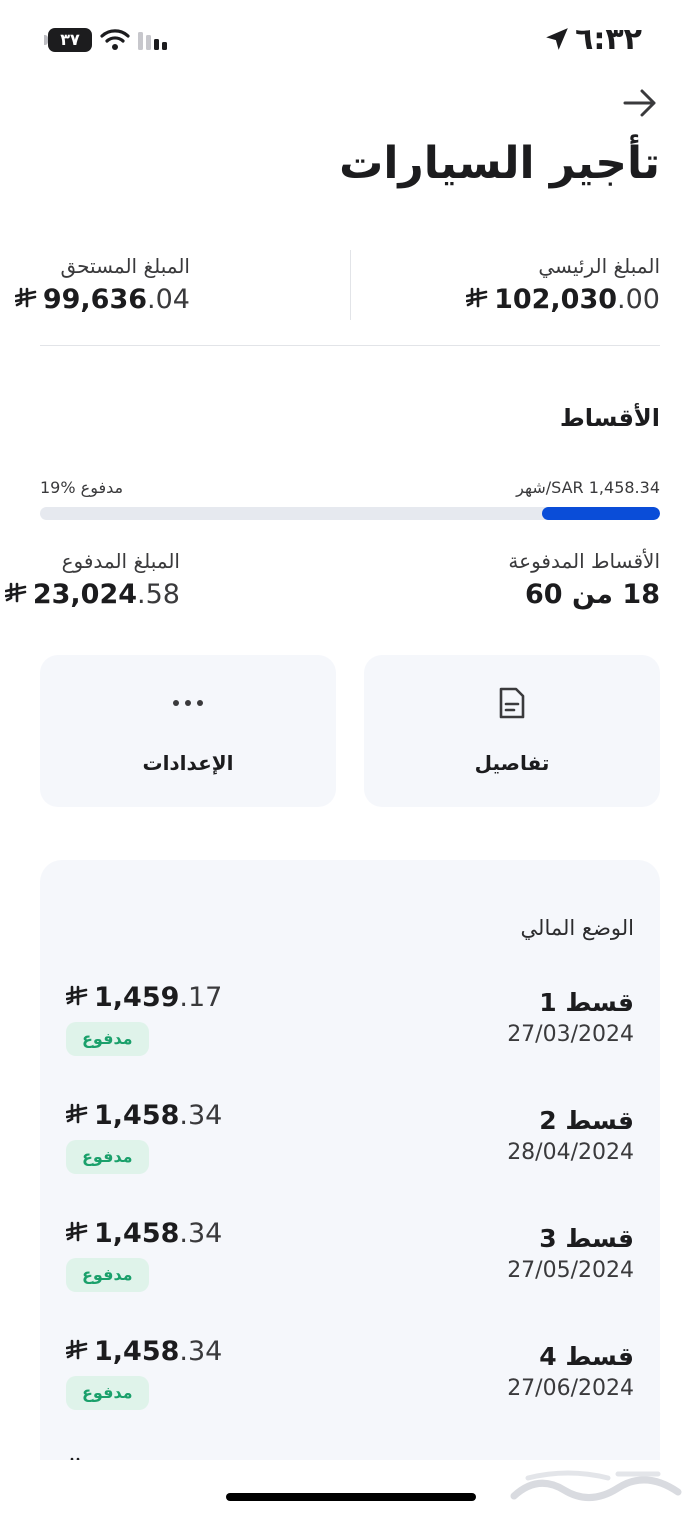  What do you see at coordinates (120, 561) in the screenshot?
I see `paid-amount-label: المبلغ المدفوع` at bounding box center [120, 561].